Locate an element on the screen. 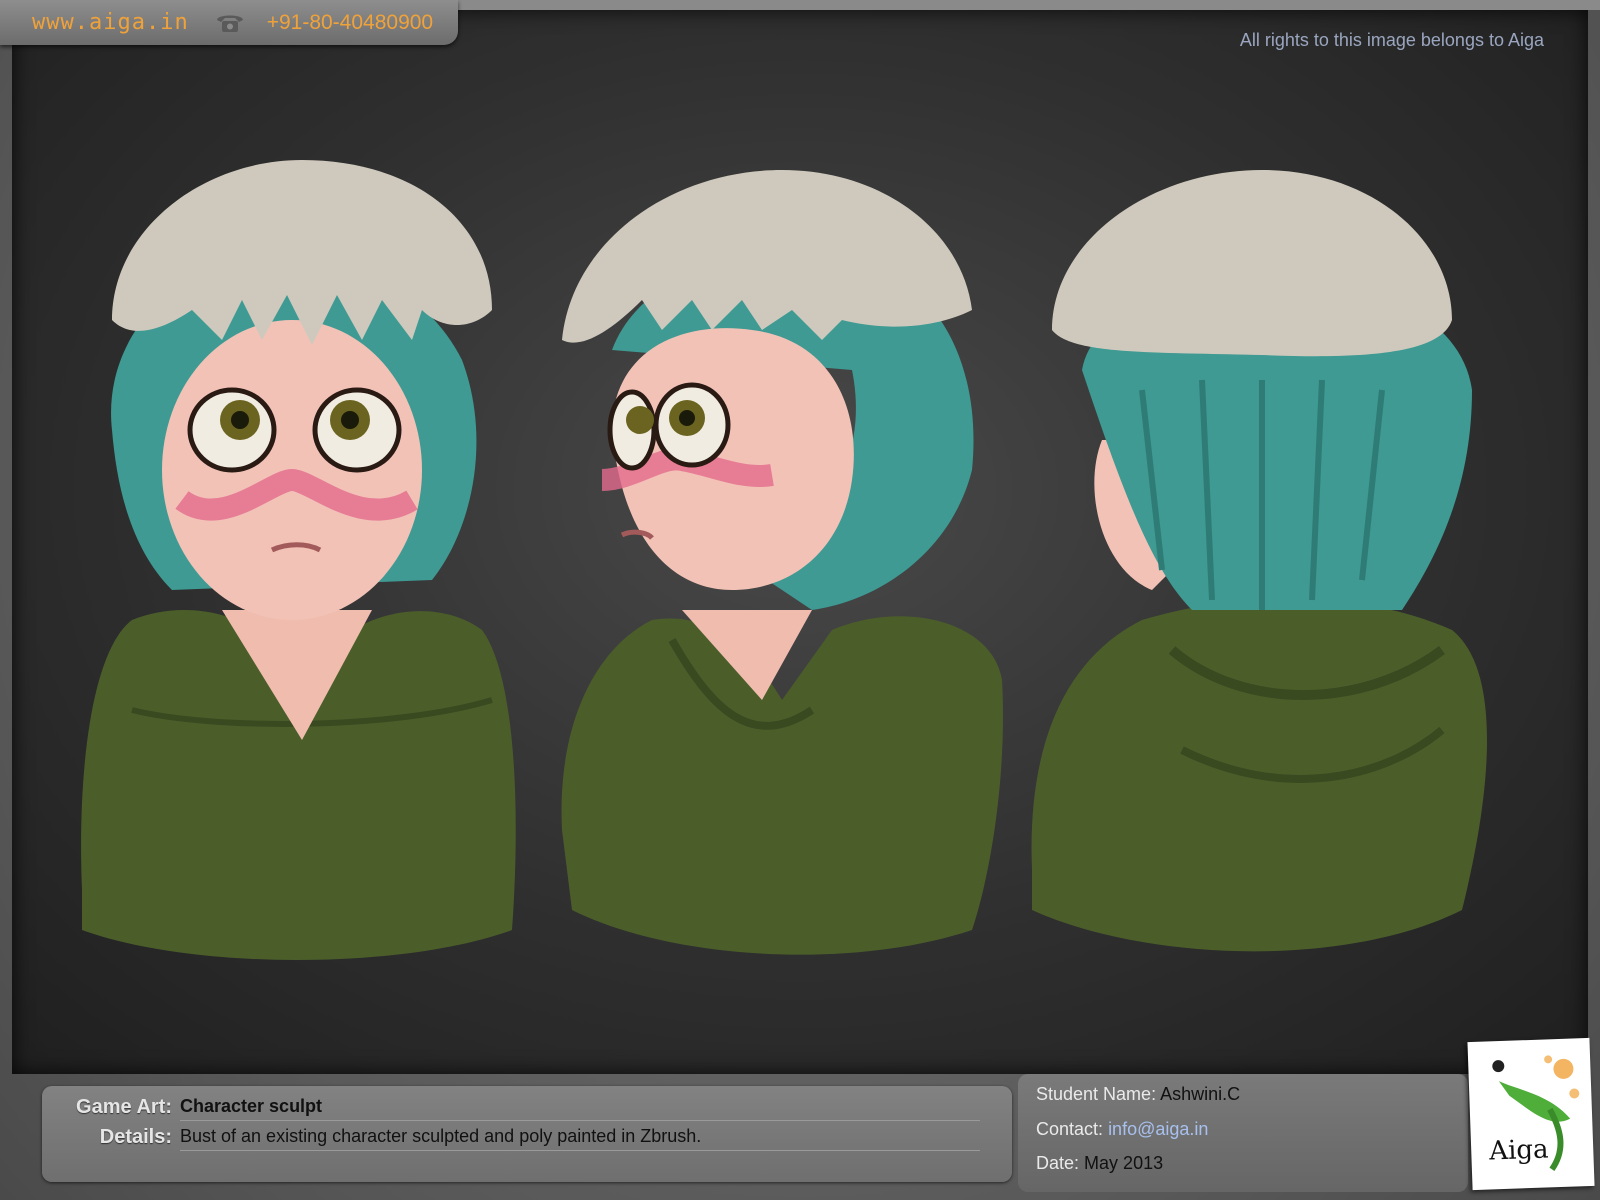  game-art-label: Game Art: is located at coordinates (124, 1107).